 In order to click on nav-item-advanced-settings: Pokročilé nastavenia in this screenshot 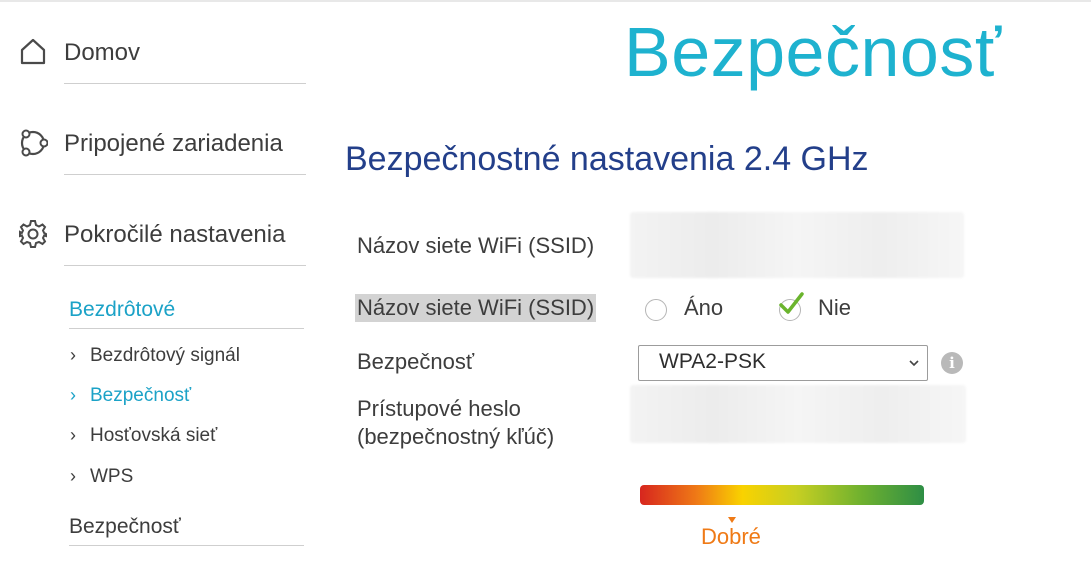, I will do `click(162, 242)`.